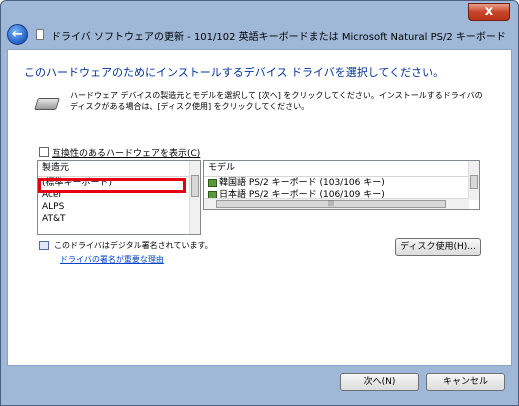 The height and width of the screenshot is (406, 519). Describe the element at coordinates (465, 382) in the screenshot. I see `cancel-button: キャンセル` at that location.